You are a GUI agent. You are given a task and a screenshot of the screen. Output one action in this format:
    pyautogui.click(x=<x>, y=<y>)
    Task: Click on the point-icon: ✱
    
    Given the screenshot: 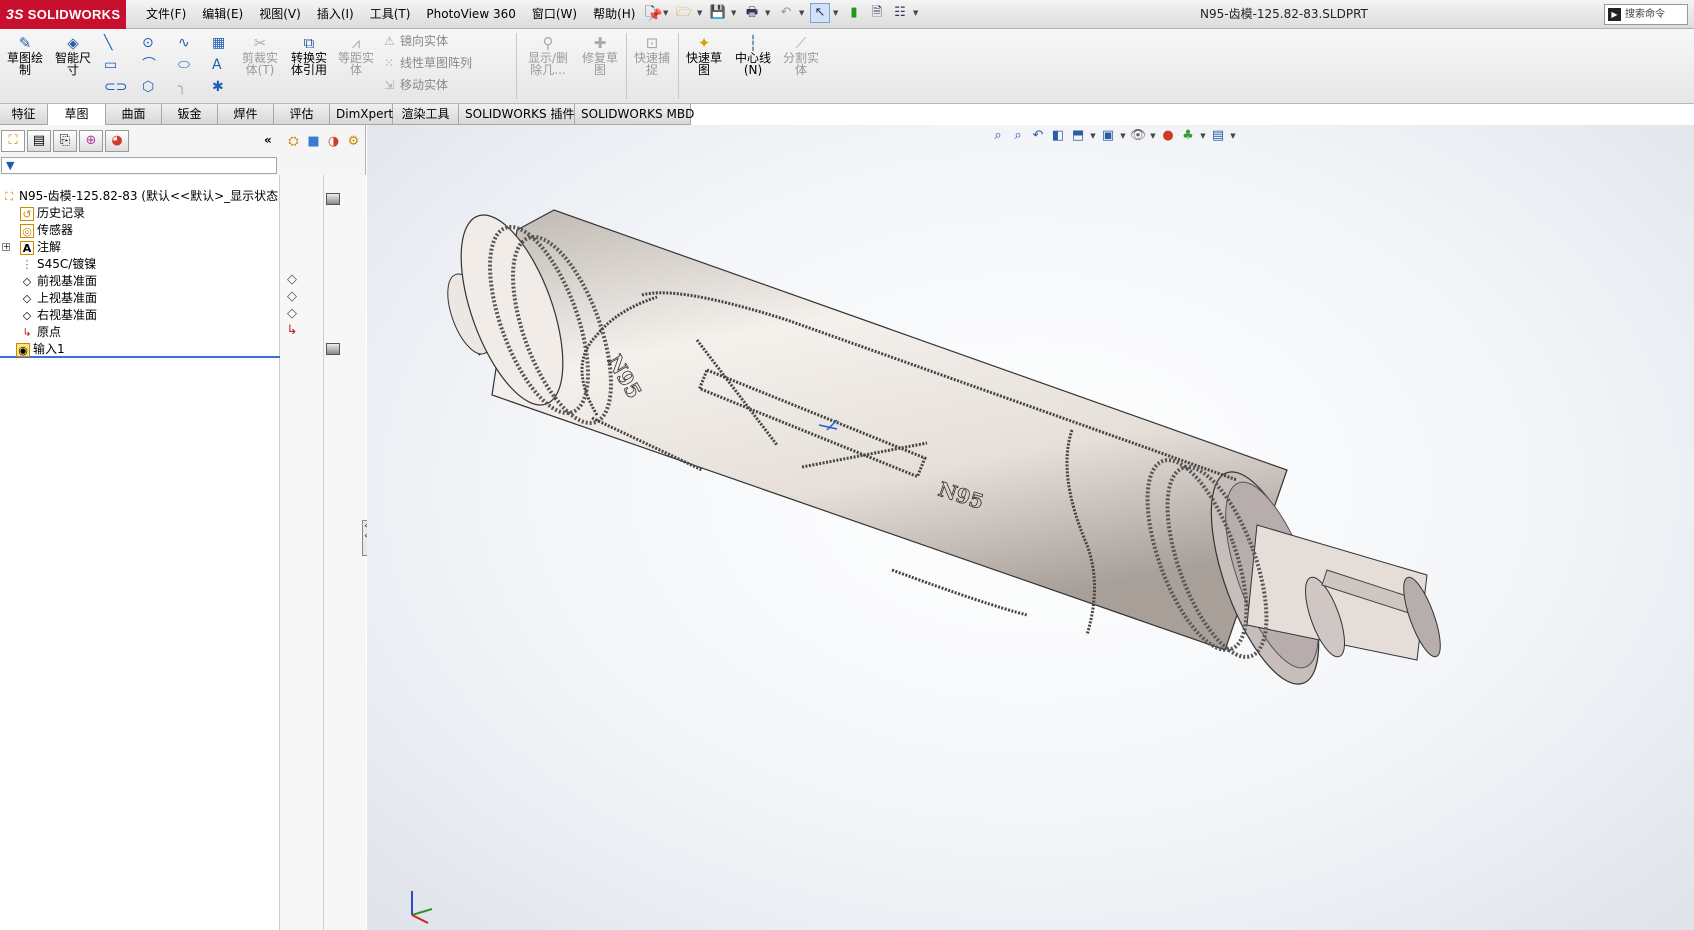 What is the action you would take?
    pyautogui.click(x=218, y=87)
    